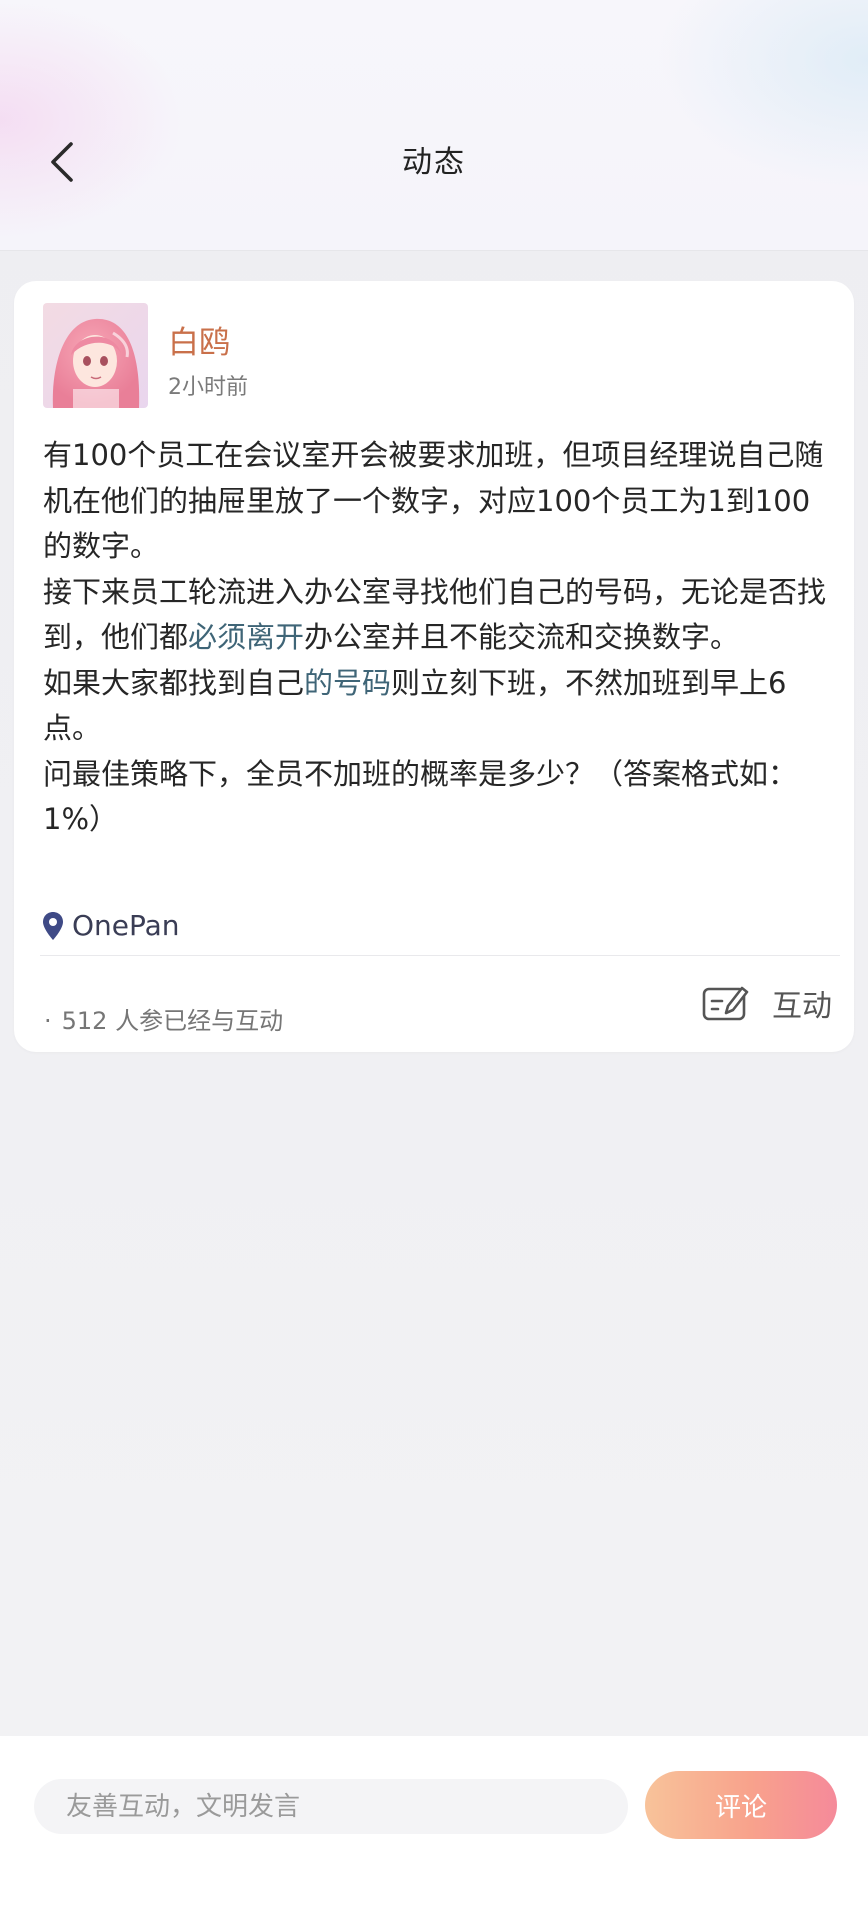  What do you see at coordinates (741, 1805) in the screenshot?
I see `comment-submit-button: 评论` at bounding box center [741, 1805].